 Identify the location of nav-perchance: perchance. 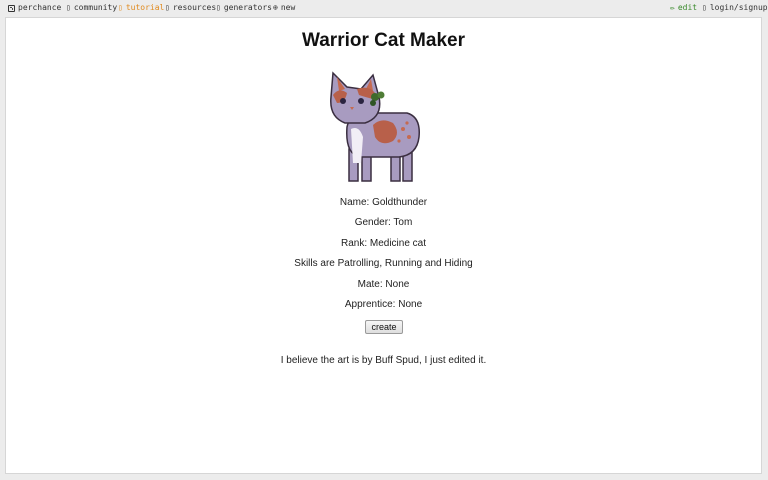
(34, 8).